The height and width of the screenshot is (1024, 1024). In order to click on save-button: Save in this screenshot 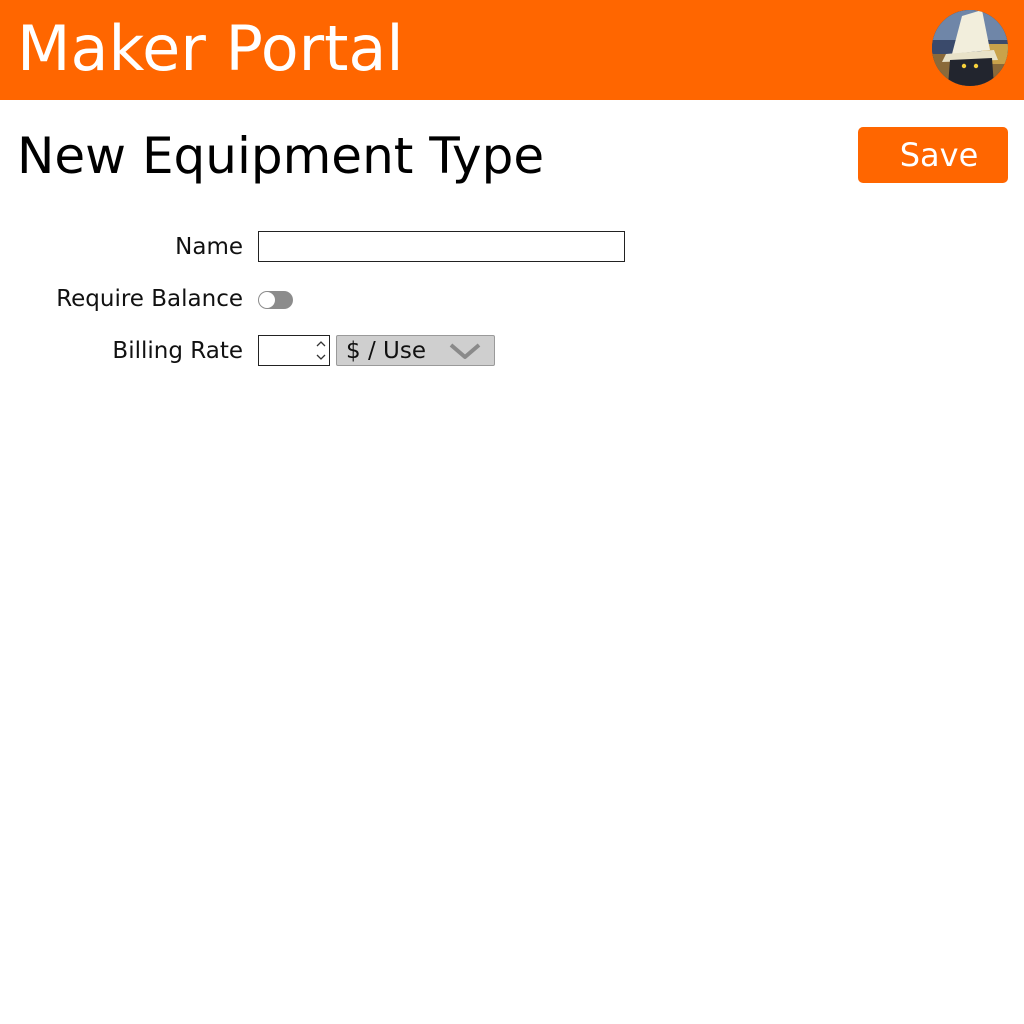, I will do `click(933, 155)`.